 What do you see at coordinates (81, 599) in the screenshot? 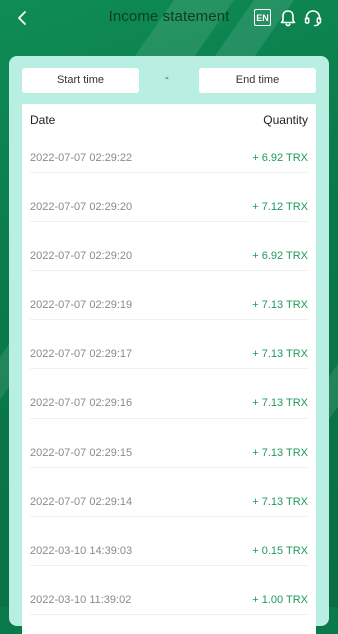
I see `row-date: 2022-03-10 11:39:02` at bounding box center [81, 599].